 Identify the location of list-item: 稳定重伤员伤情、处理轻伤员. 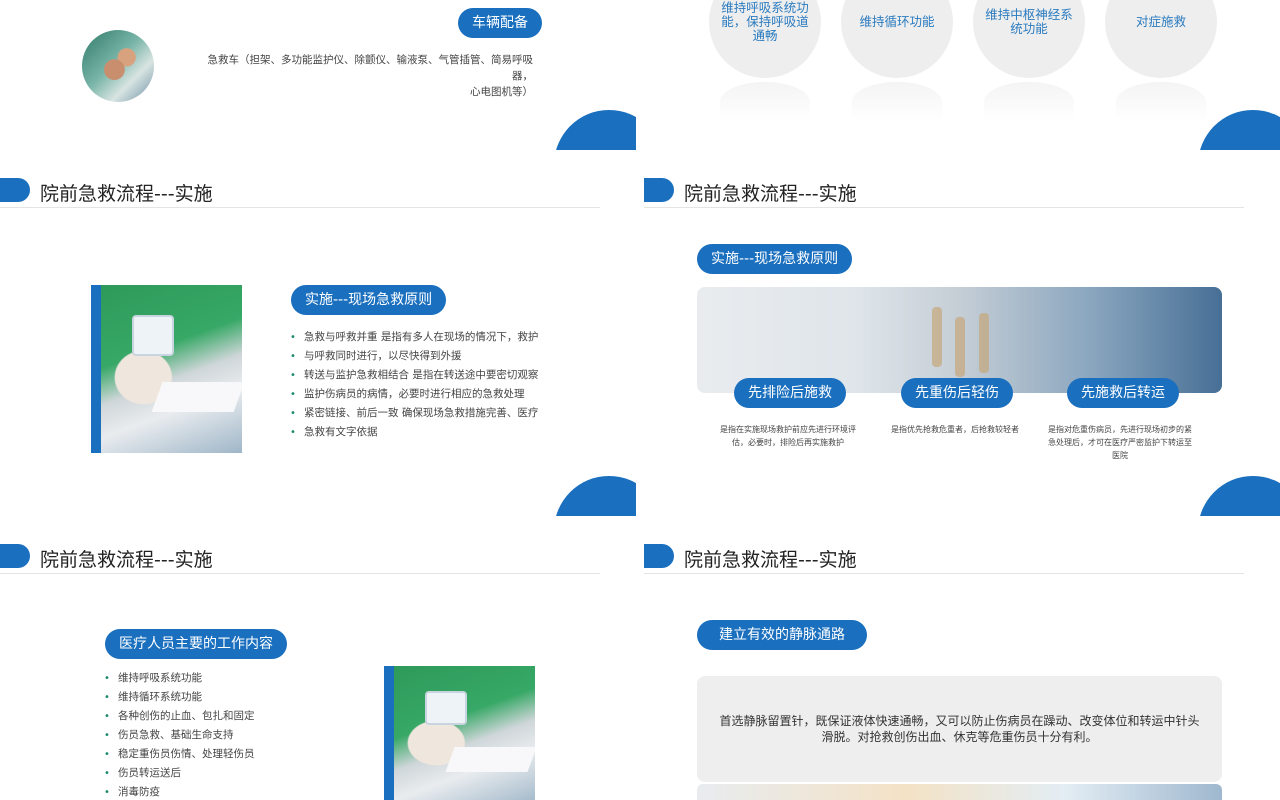
(214, 754).